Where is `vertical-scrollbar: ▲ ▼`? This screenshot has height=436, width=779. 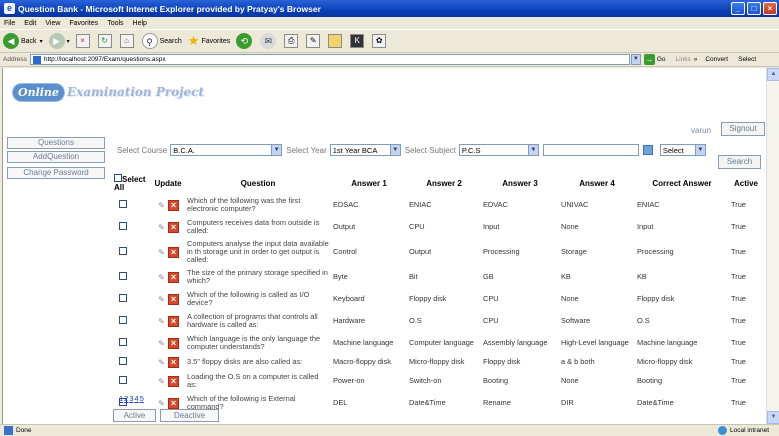
vertical-scrollbar: ▲ ▼ is located at coordinates (772, 246).